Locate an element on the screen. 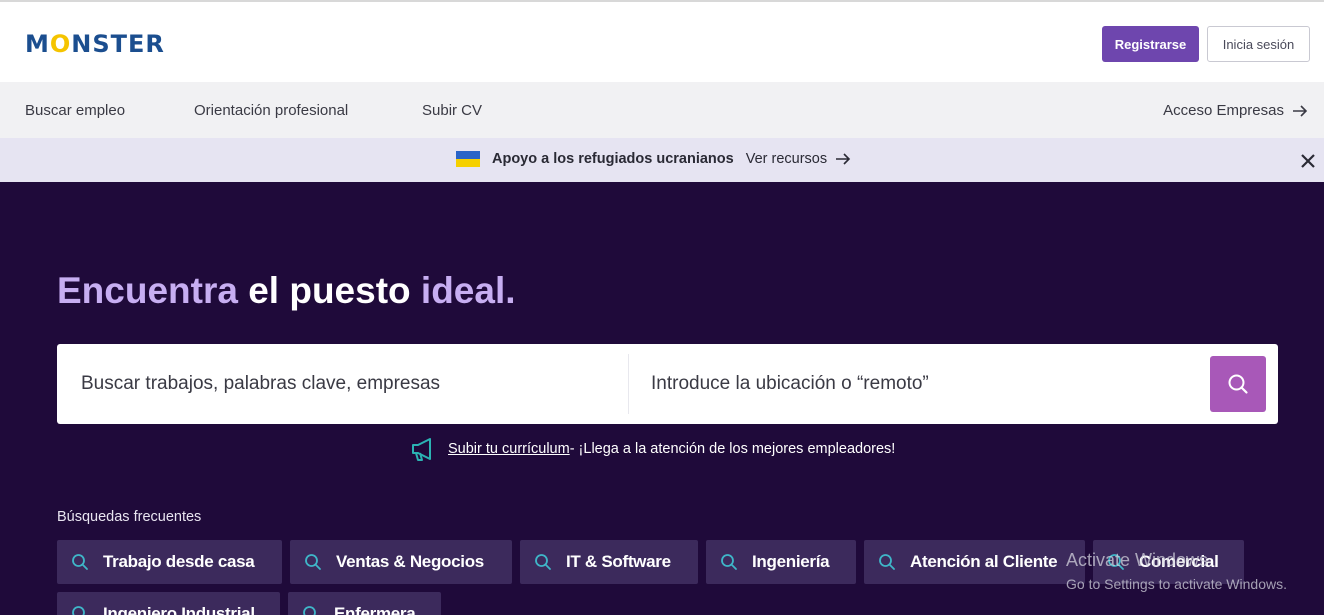 The image size is (1324, 615). frequent-searches-label: Búsquedas frecuentes is located at coordinates (129, 517).